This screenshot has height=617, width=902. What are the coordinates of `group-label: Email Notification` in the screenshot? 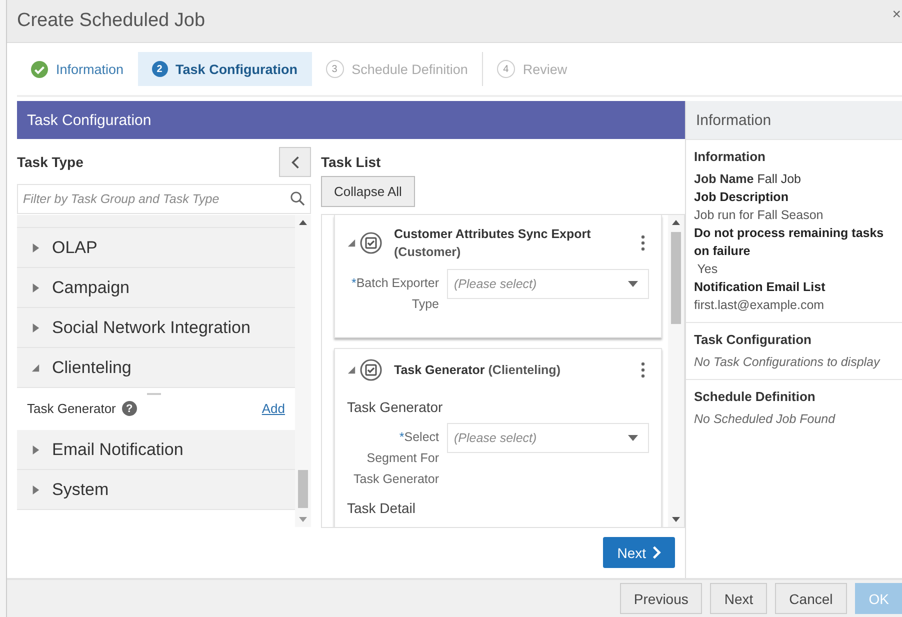 It's located at (118, 450).